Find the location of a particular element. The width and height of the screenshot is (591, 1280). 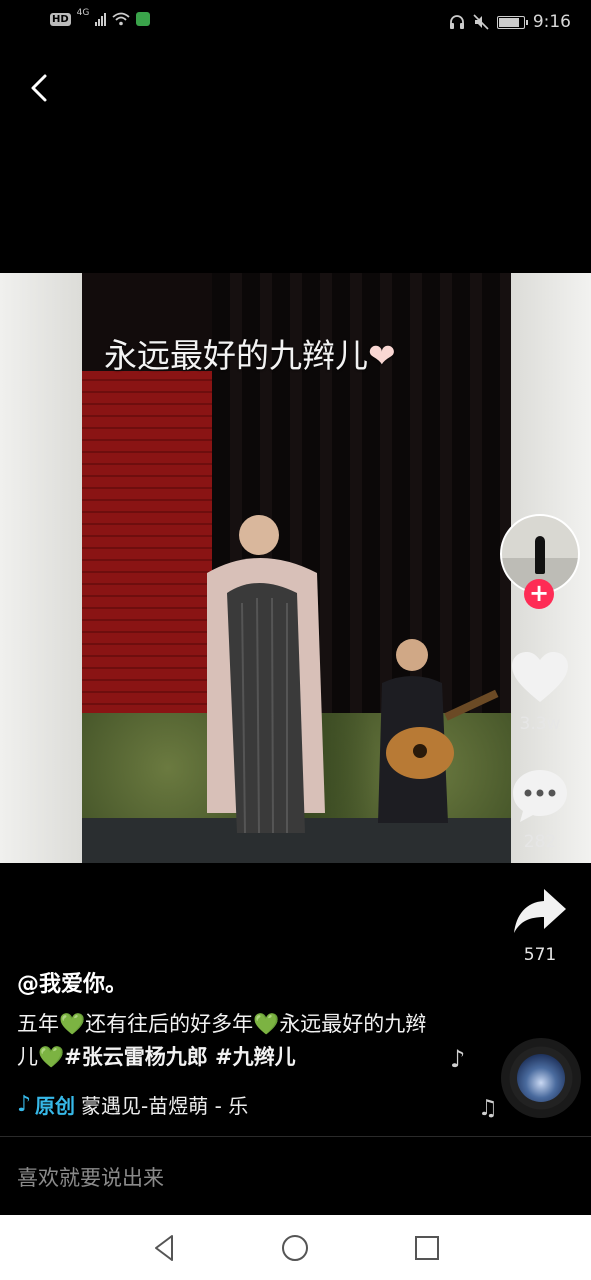

nav-home-icon is located at coordinates (295, 1248).